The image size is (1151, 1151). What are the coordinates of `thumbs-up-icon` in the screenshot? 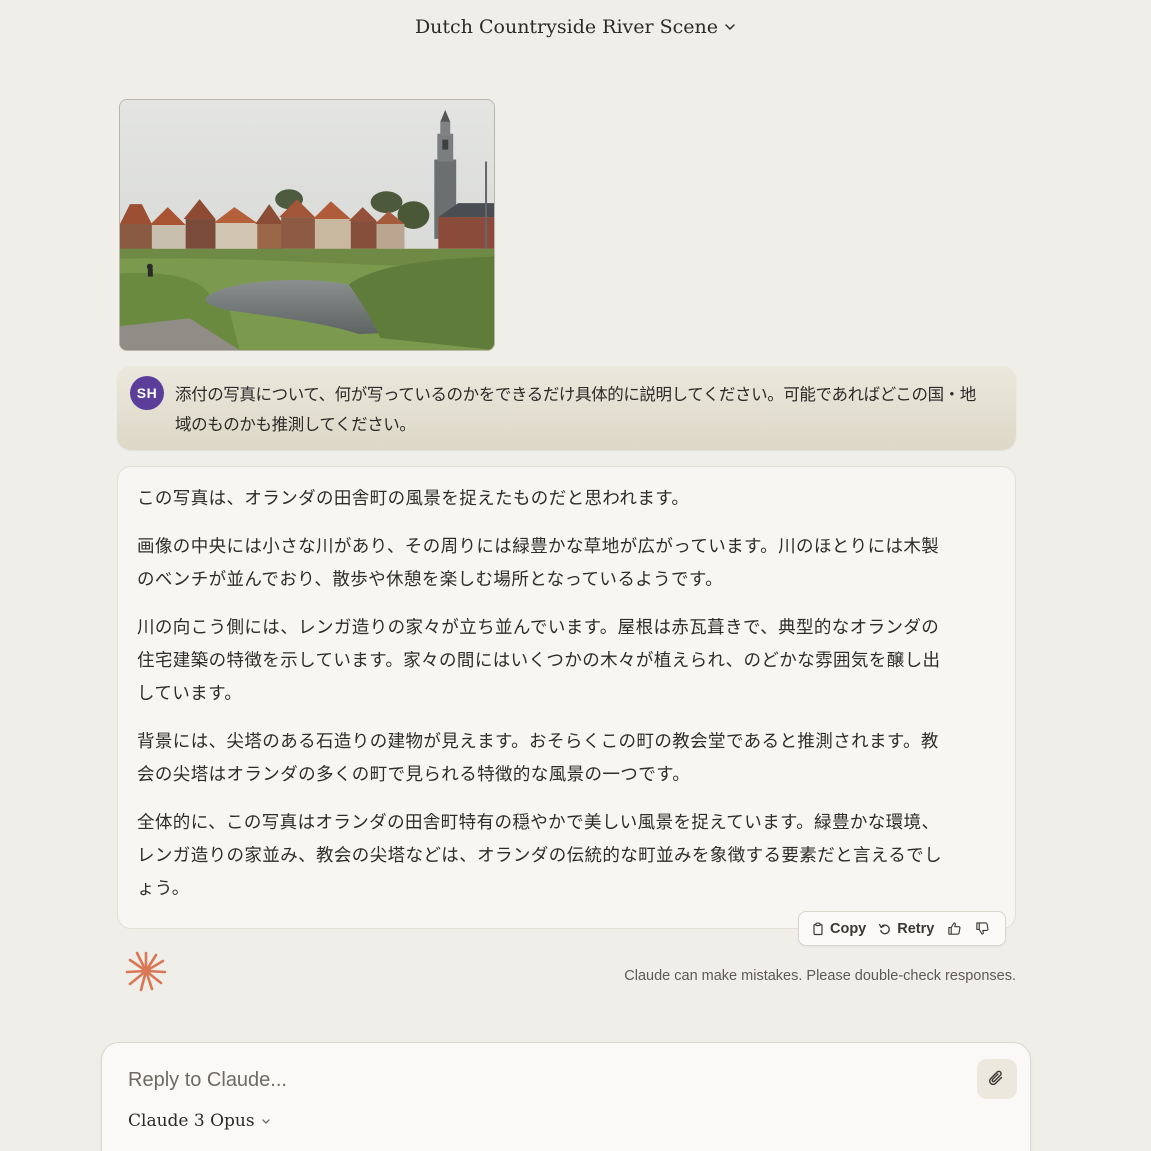 It's located at (954, 928).